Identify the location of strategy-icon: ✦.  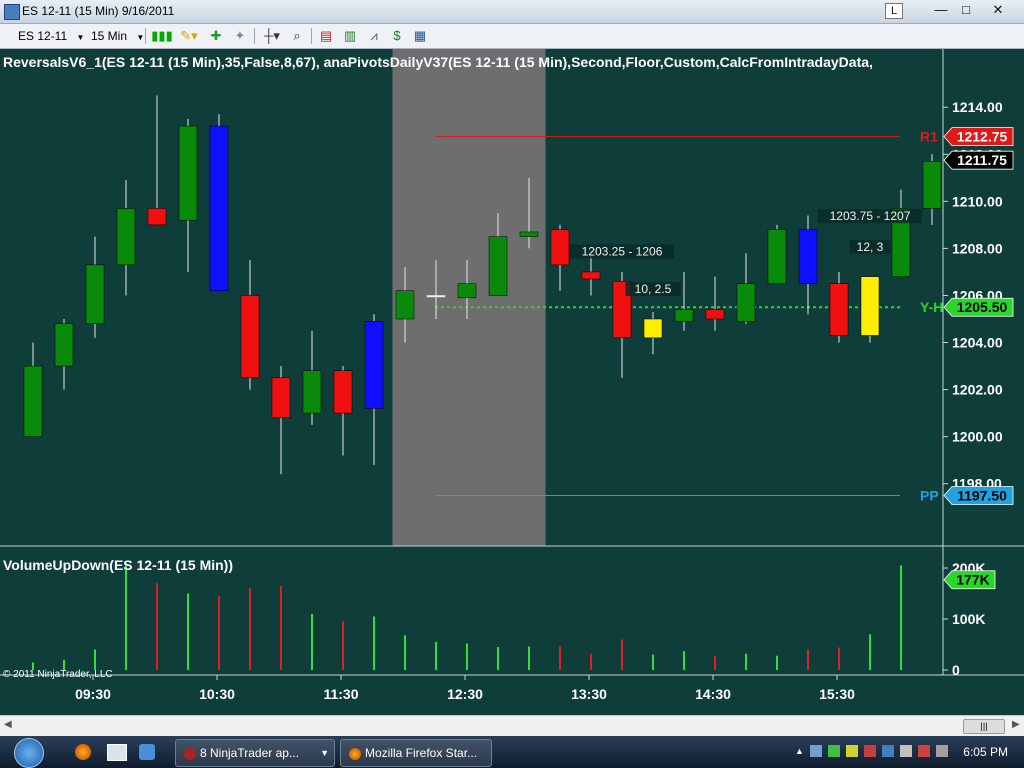
(240, 36).